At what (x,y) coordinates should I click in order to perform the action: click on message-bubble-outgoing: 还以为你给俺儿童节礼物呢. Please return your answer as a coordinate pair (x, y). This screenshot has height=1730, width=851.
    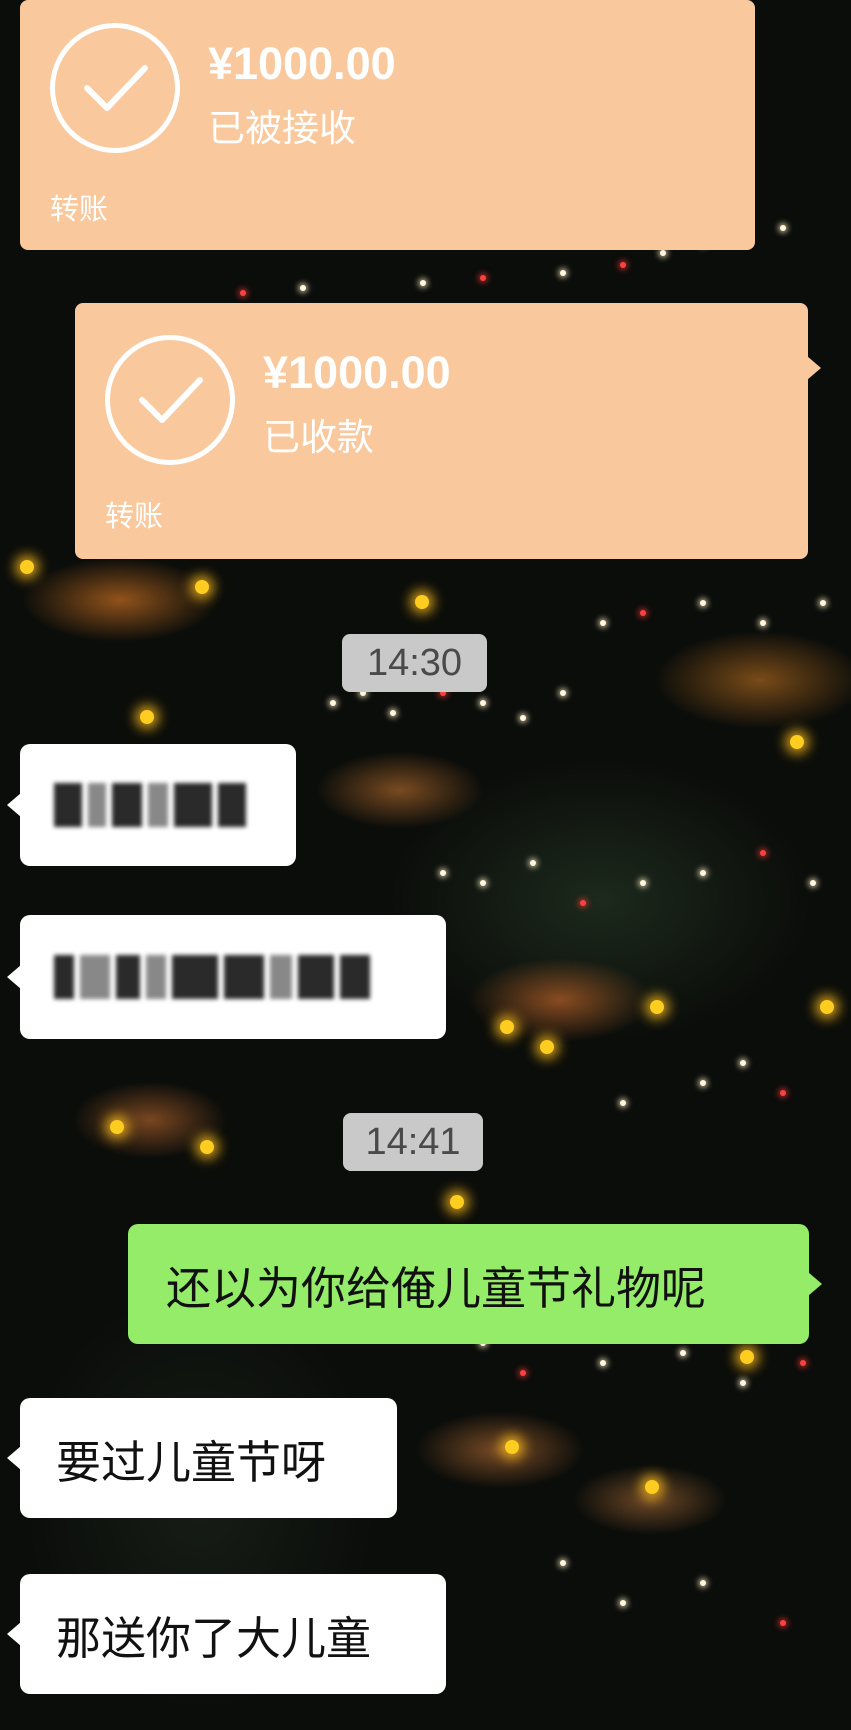
    Looking at the image, I should click on (475, 1284).